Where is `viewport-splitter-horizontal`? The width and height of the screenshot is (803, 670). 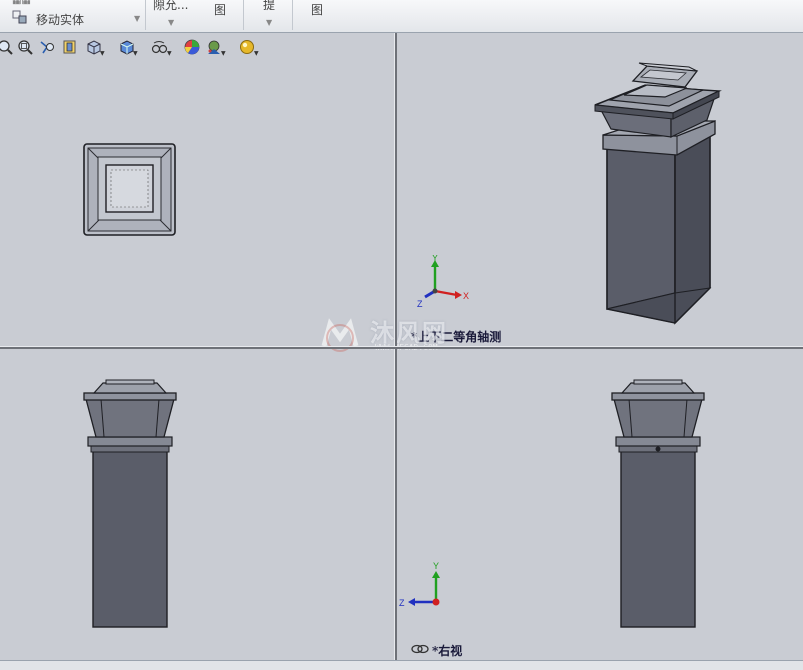 viewport-splitter-horizontal is located at coordinates (401, 347).